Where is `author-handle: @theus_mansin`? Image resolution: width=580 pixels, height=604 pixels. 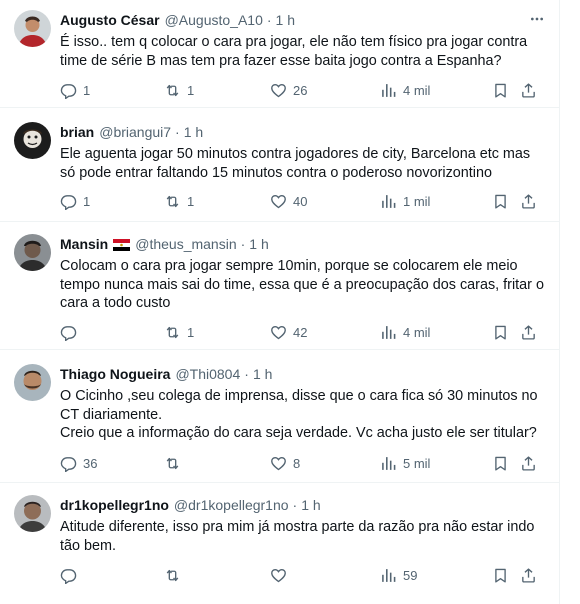 author-handle: @theus_mansin is located at coordinates (185, 244).